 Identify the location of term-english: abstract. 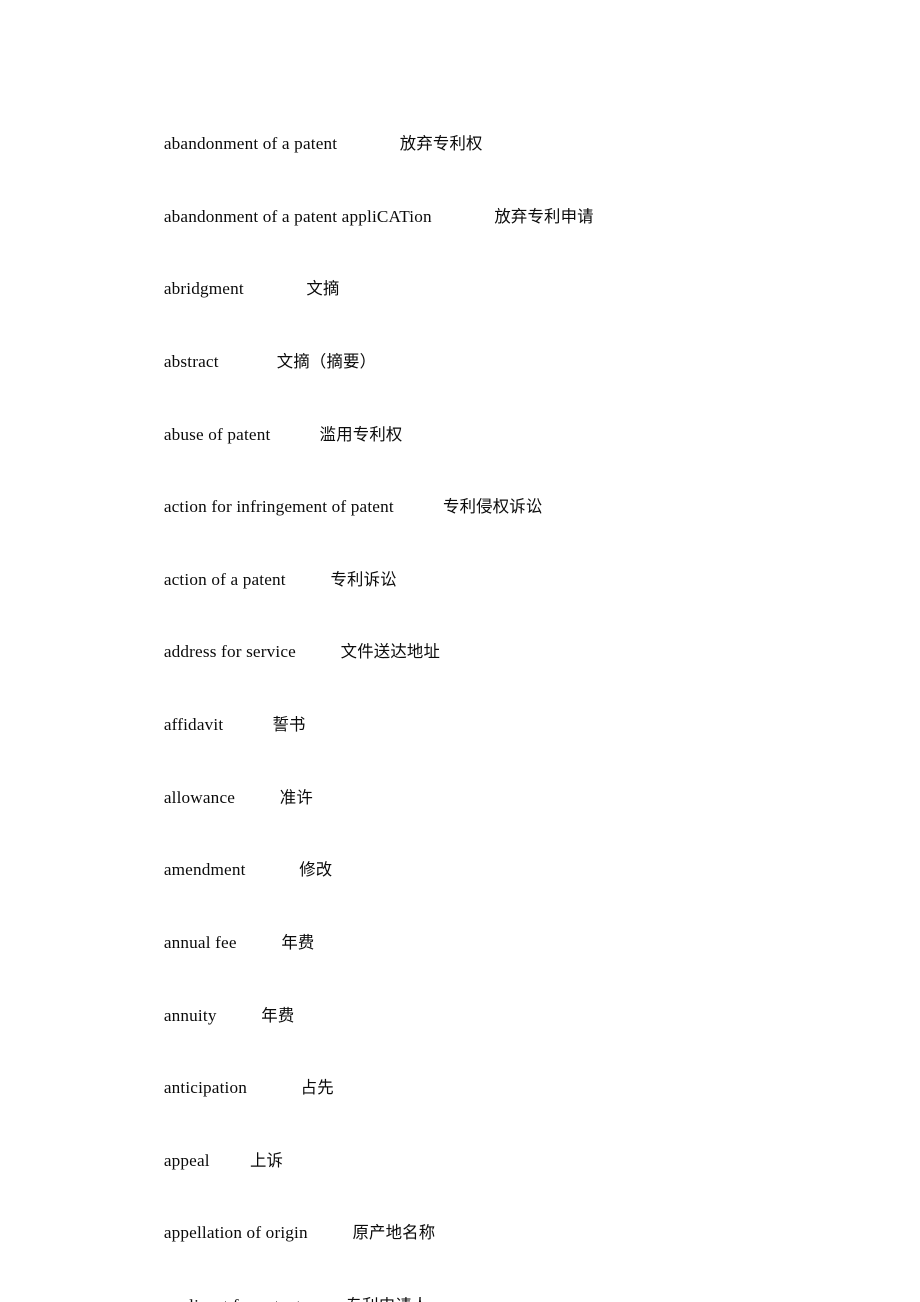
(191, 362).